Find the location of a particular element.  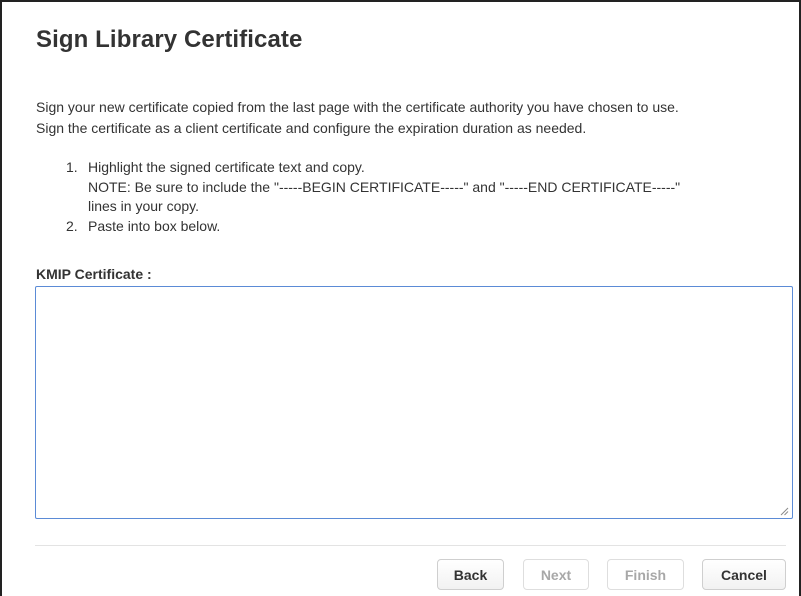

step-2-line-1: Paste into box below. is located at coordinates (154, 225).